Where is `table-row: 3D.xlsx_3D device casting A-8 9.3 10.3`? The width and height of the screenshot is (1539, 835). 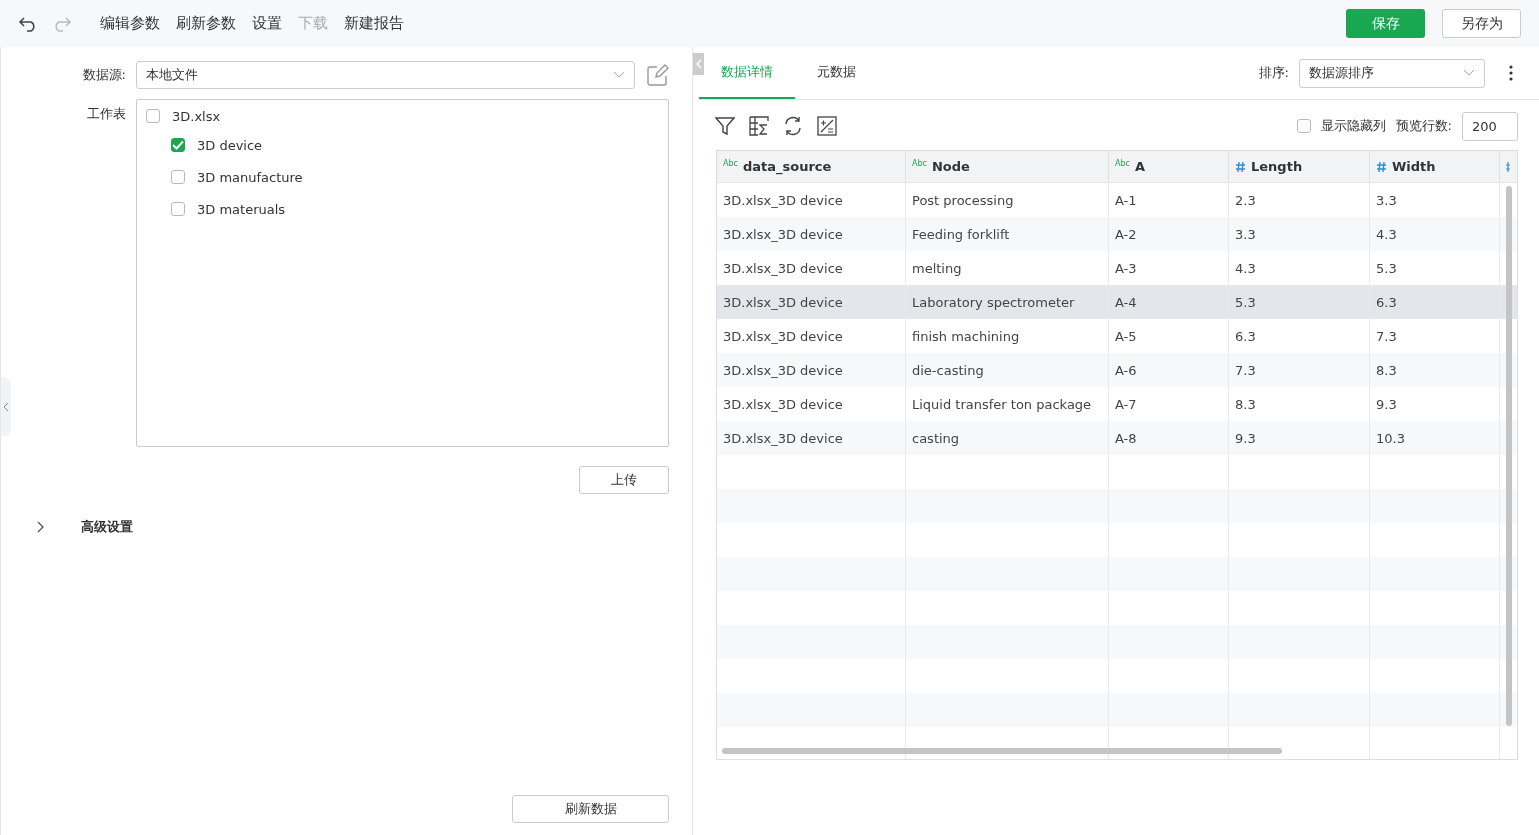 table-row: 3D.xlsx_3D device casting A-8 9.3 10.3 is located at coordinates (1117, 438).